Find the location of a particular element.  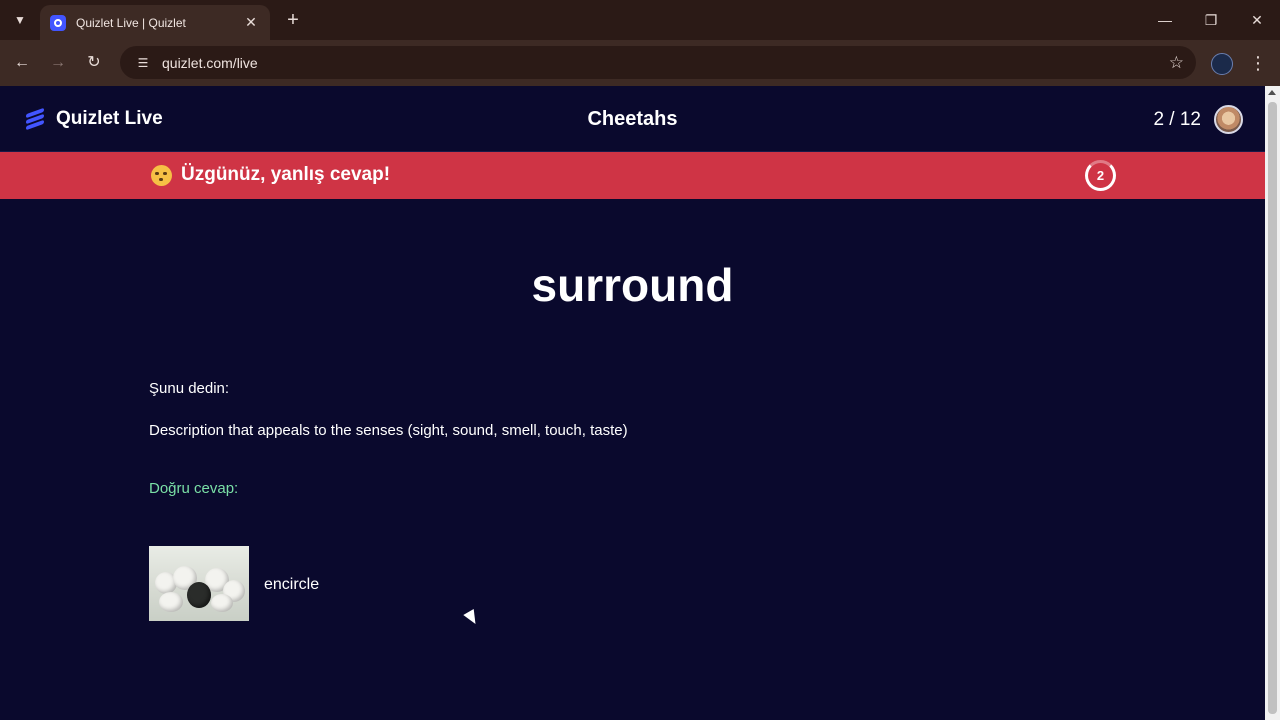

countdown-timer: 2 is located at coordinates (1100, 175).